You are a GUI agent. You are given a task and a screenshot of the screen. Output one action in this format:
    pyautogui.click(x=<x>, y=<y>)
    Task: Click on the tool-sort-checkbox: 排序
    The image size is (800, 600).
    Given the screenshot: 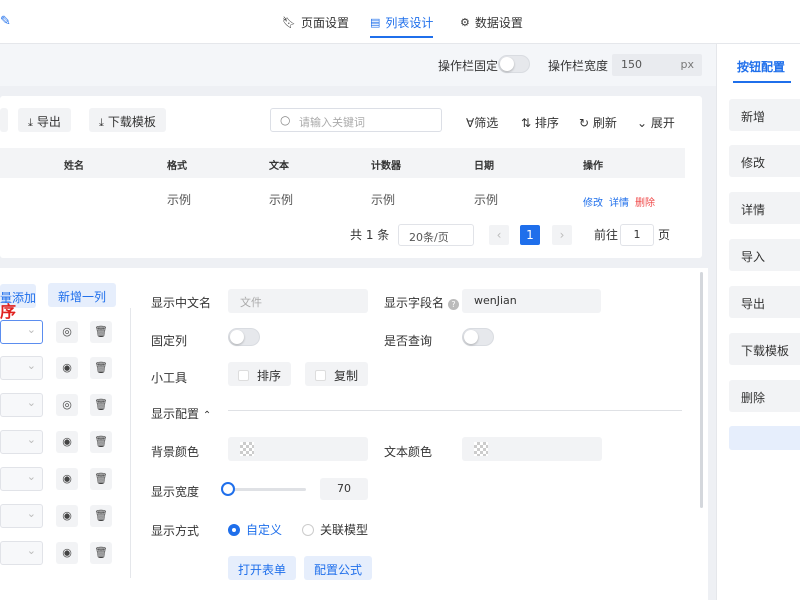 What is the action you would take?
    pyautogui.click(x=260, y=374)
    